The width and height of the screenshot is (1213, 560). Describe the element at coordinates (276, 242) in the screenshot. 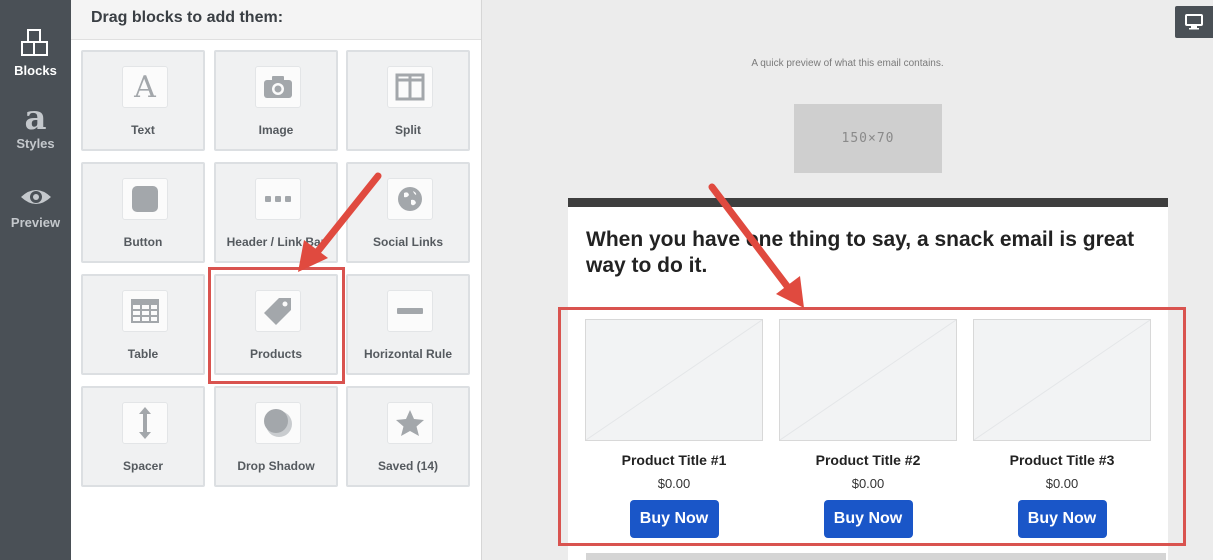

I see `block-label: Header / Link Bar` at that location.